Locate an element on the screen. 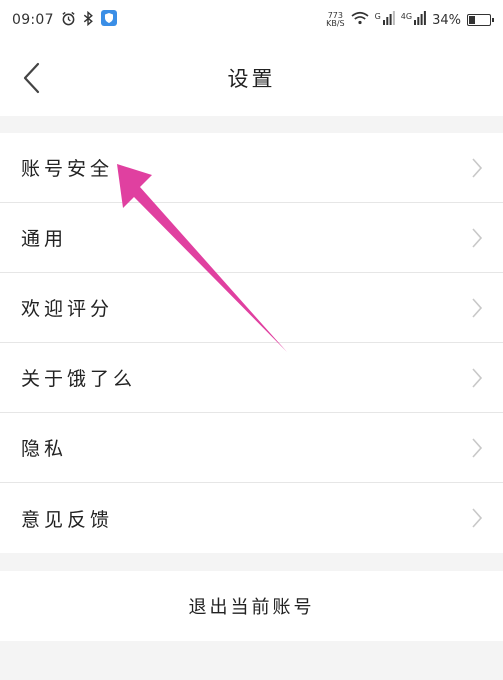 Image resolution: width=503 pixels, height=680 pixels. settings-item-label: 欢迎评分 is located at coordinates (67, 309).